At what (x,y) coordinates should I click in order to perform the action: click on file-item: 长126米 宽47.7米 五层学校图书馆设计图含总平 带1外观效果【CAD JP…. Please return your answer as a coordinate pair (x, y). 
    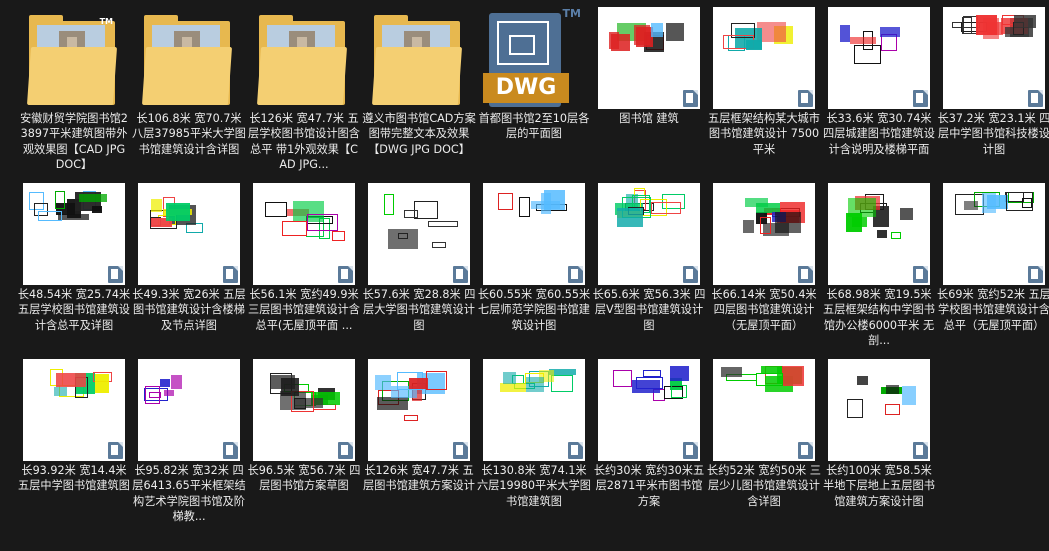
    Looking at the image, I should click on (304, 88).